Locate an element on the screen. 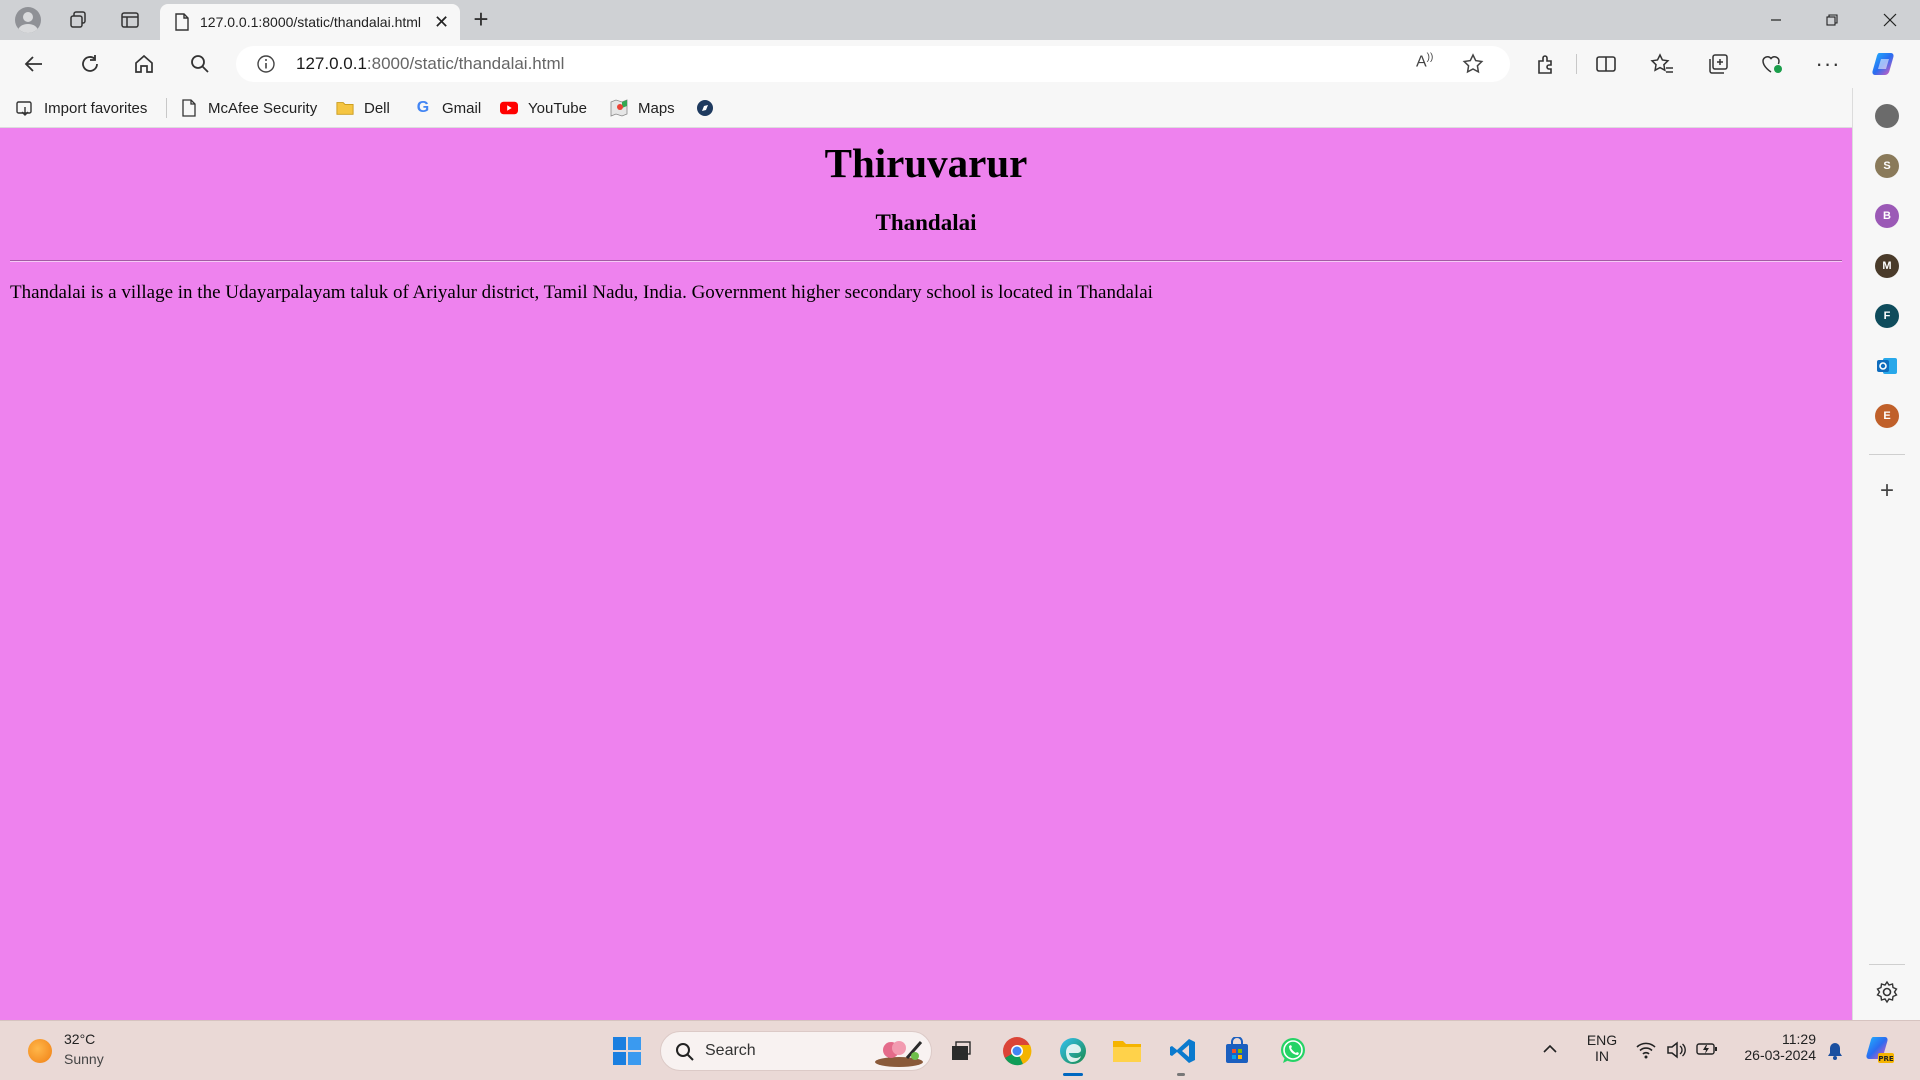 Image resolution: width=1920 pixels, height=1080 pixels. whatsapp-app-button is located at coordinates (1293, 1051).